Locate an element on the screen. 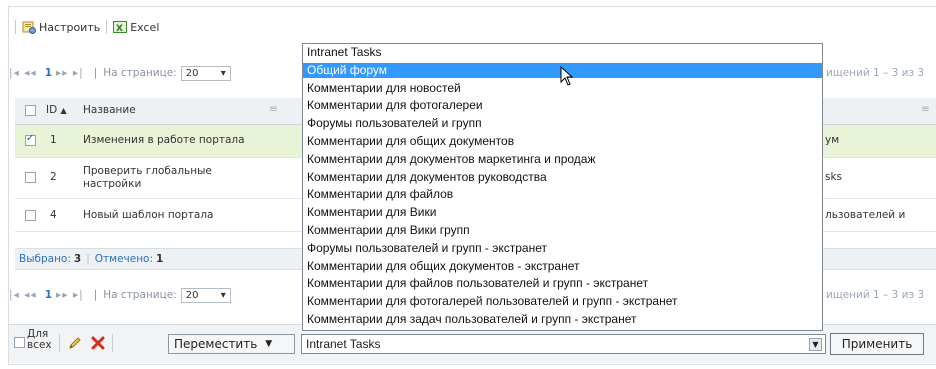 The width and height of the screenshot is (936, 369). target-forum-select: Intranet Tasks ▼ is located at coordinates (563, 344).